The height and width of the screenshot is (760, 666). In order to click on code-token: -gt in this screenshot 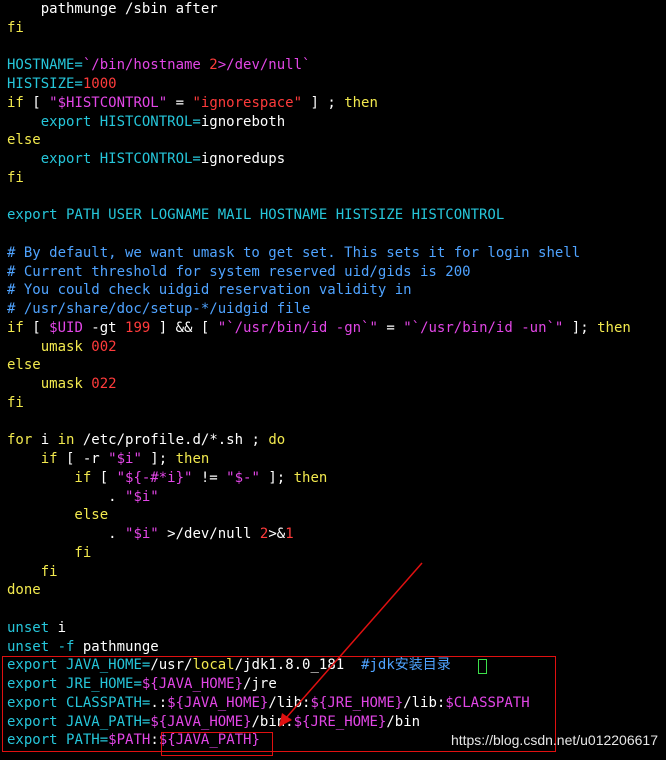, I will do `click(104, 327)`.